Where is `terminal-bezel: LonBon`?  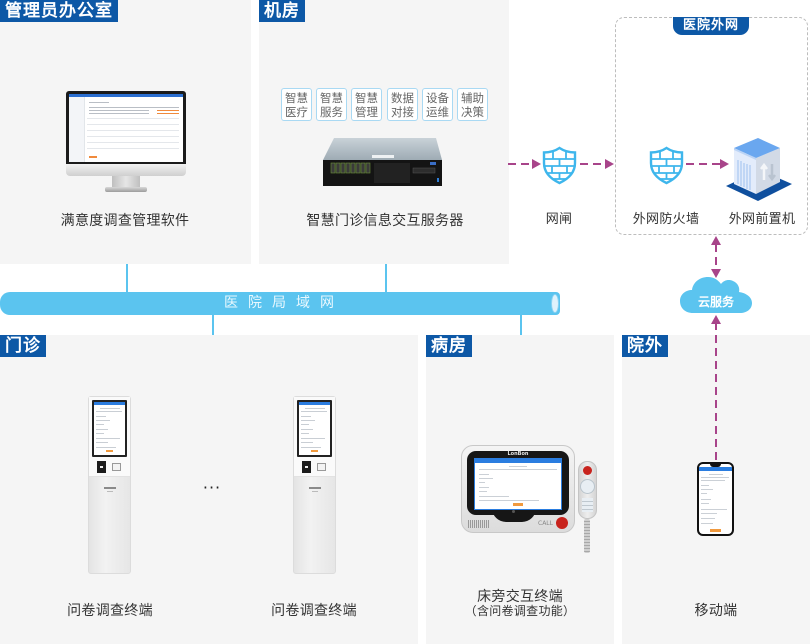 terminal-bezel: LonBon is located at coordinates (518, 483).